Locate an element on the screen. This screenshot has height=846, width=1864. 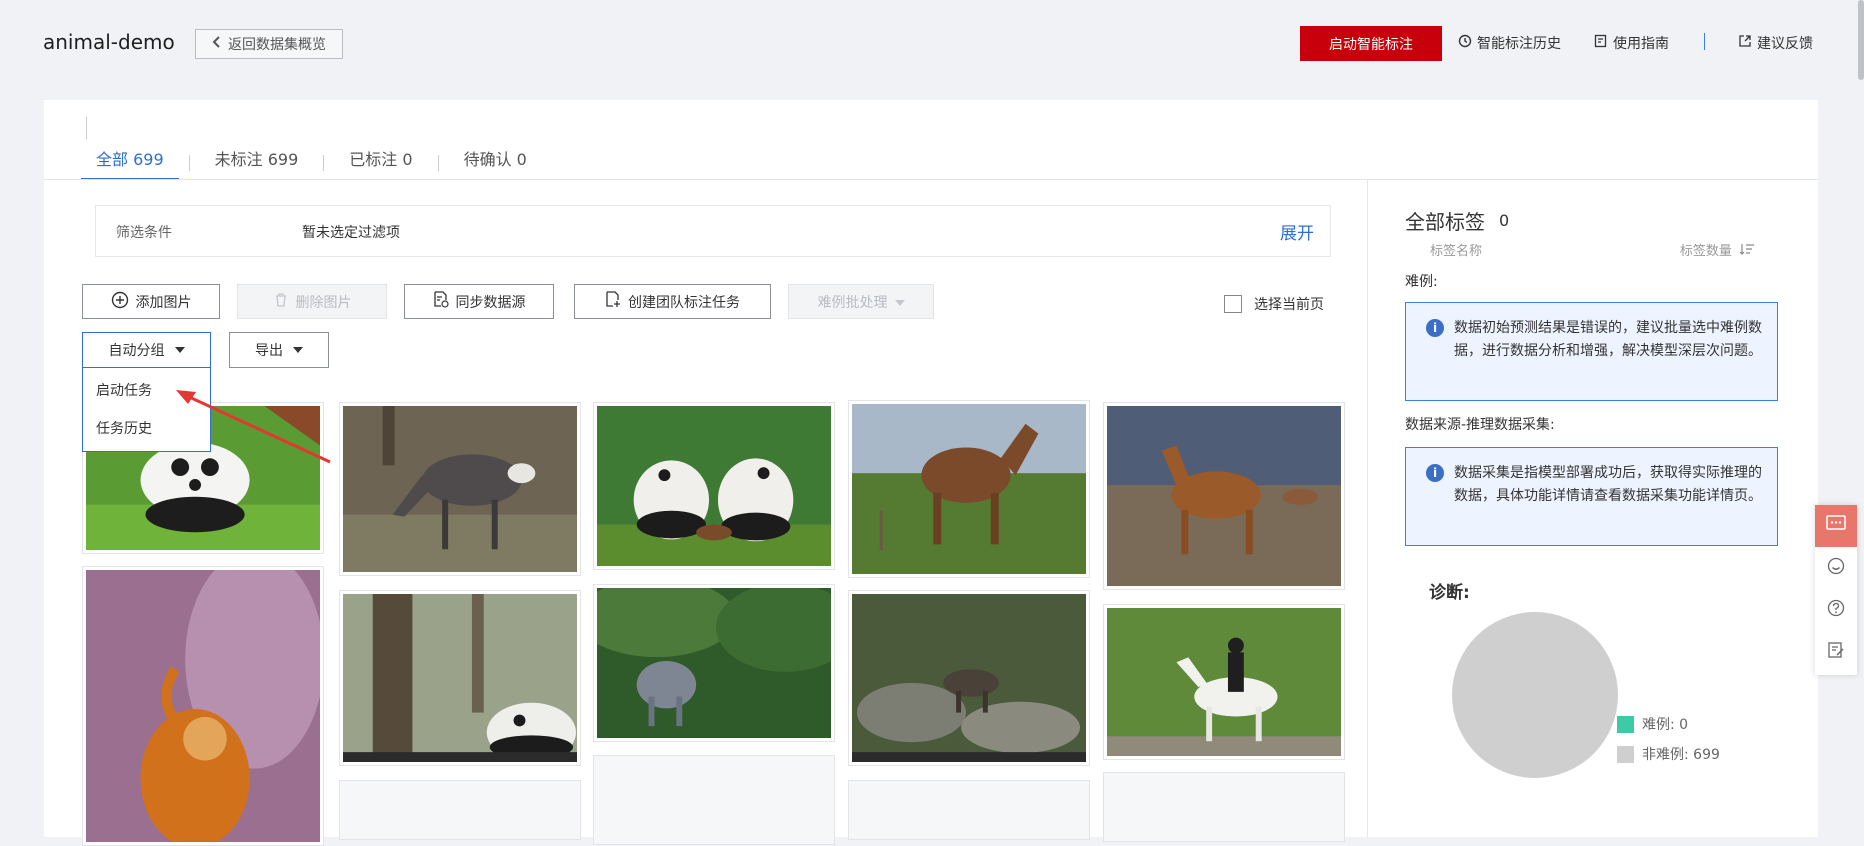
trash-icon is located at coordinates (281, 302).